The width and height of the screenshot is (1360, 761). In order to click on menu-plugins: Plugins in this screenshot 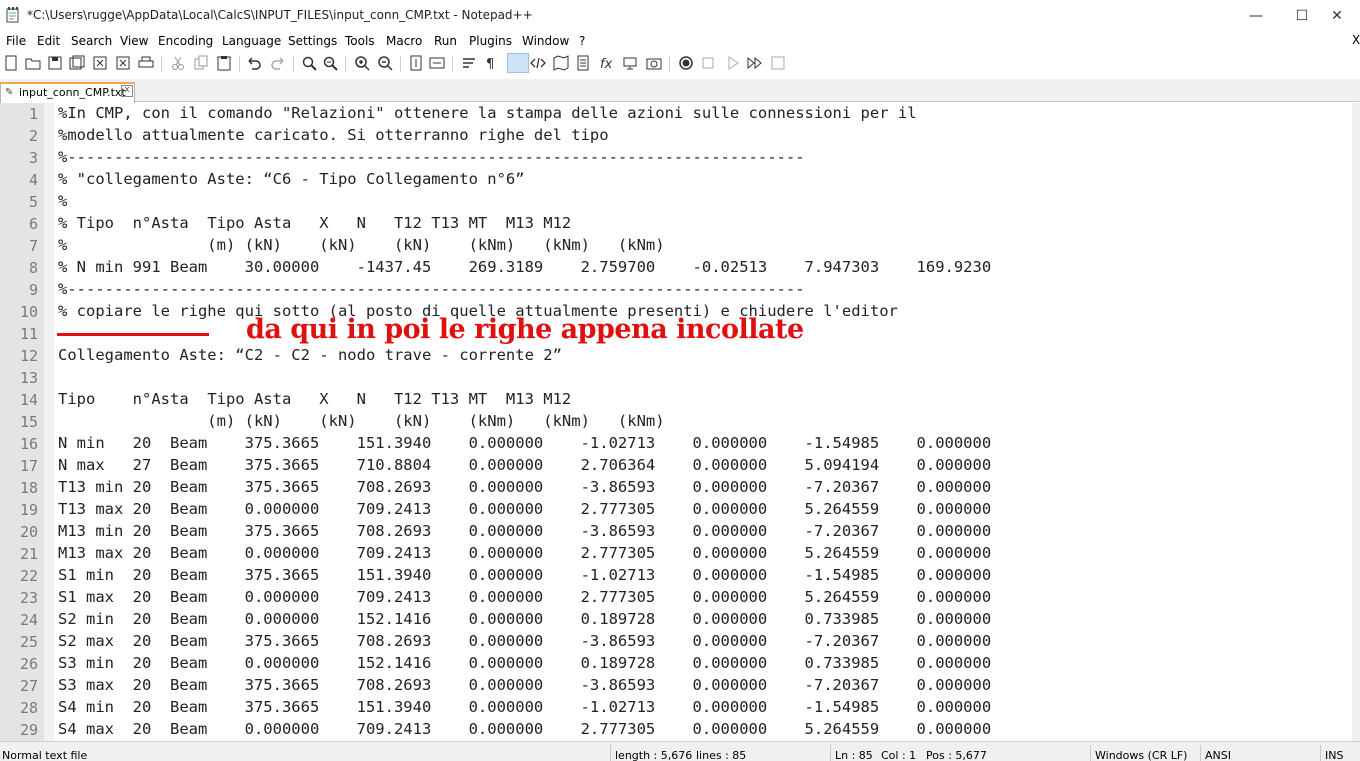, I will do `click(490, 41)`.